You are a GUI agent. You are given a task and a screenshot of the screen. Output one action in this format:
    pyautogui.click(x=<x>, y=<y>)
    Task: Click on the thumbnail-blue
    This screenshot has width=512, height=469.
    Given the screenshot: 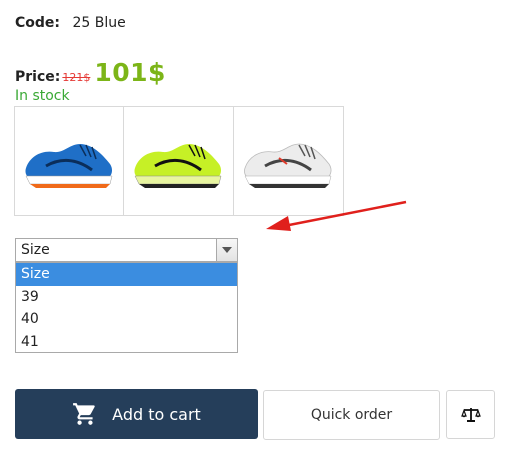 What is the action you would take?
    pyautogui.click(x=70, y=161)
    